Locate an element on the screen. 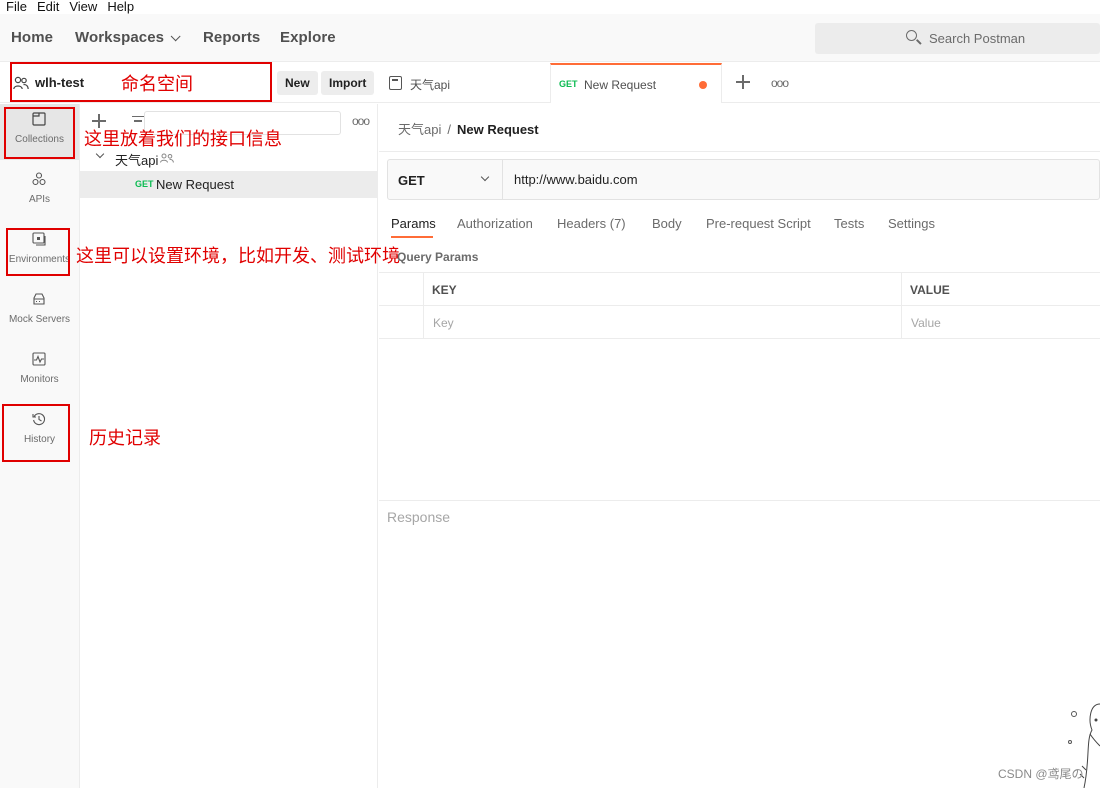 The image size is (1100, 788). response-divider is located at coordinates (739, 500).